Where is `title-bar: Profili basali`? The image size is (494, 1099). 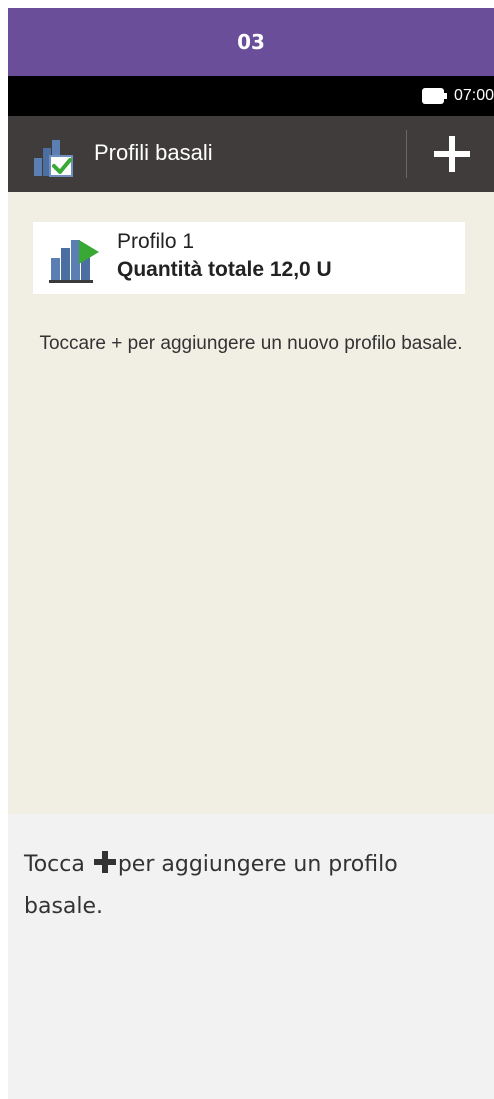 title-bar: Profili basali is located at coordinates (251, 154).